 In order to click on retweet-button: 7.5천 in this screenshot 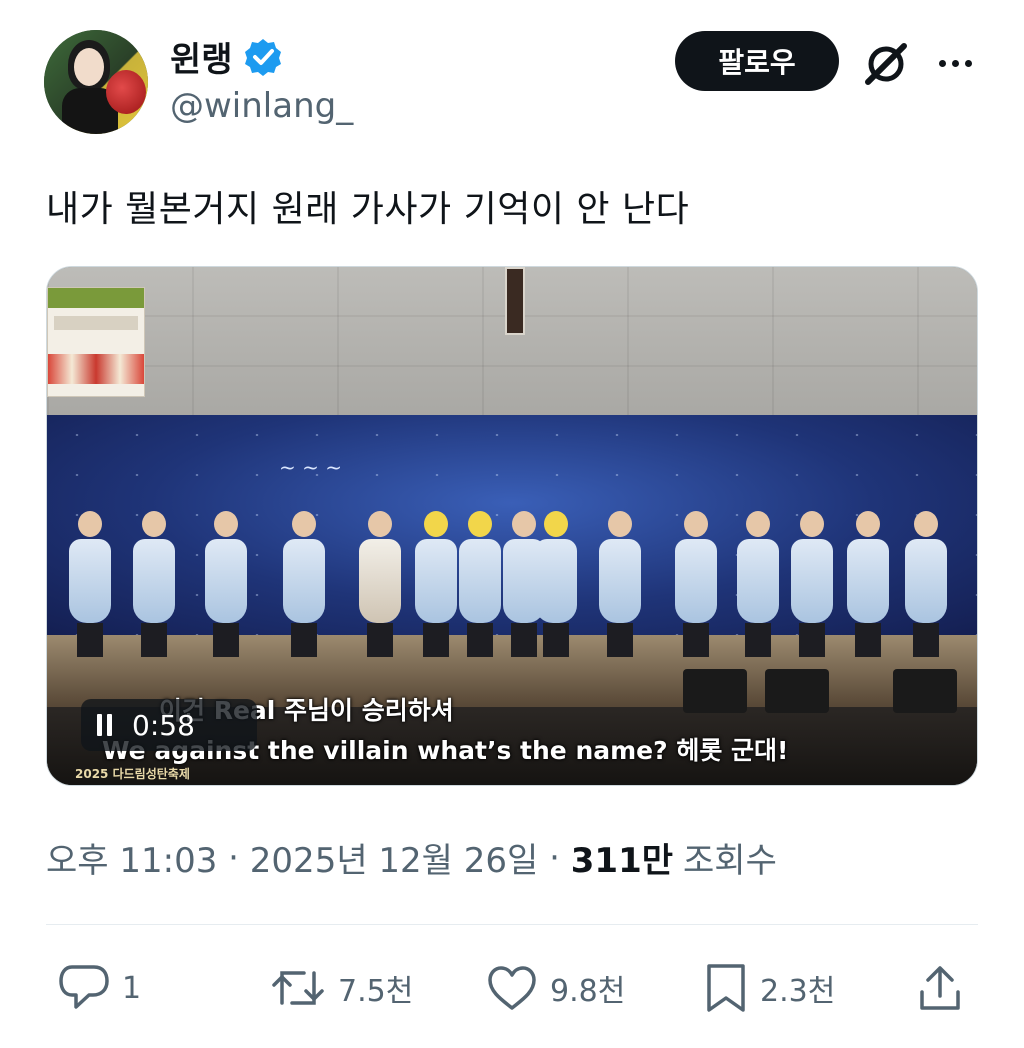, I will do `click(341, 988)`.